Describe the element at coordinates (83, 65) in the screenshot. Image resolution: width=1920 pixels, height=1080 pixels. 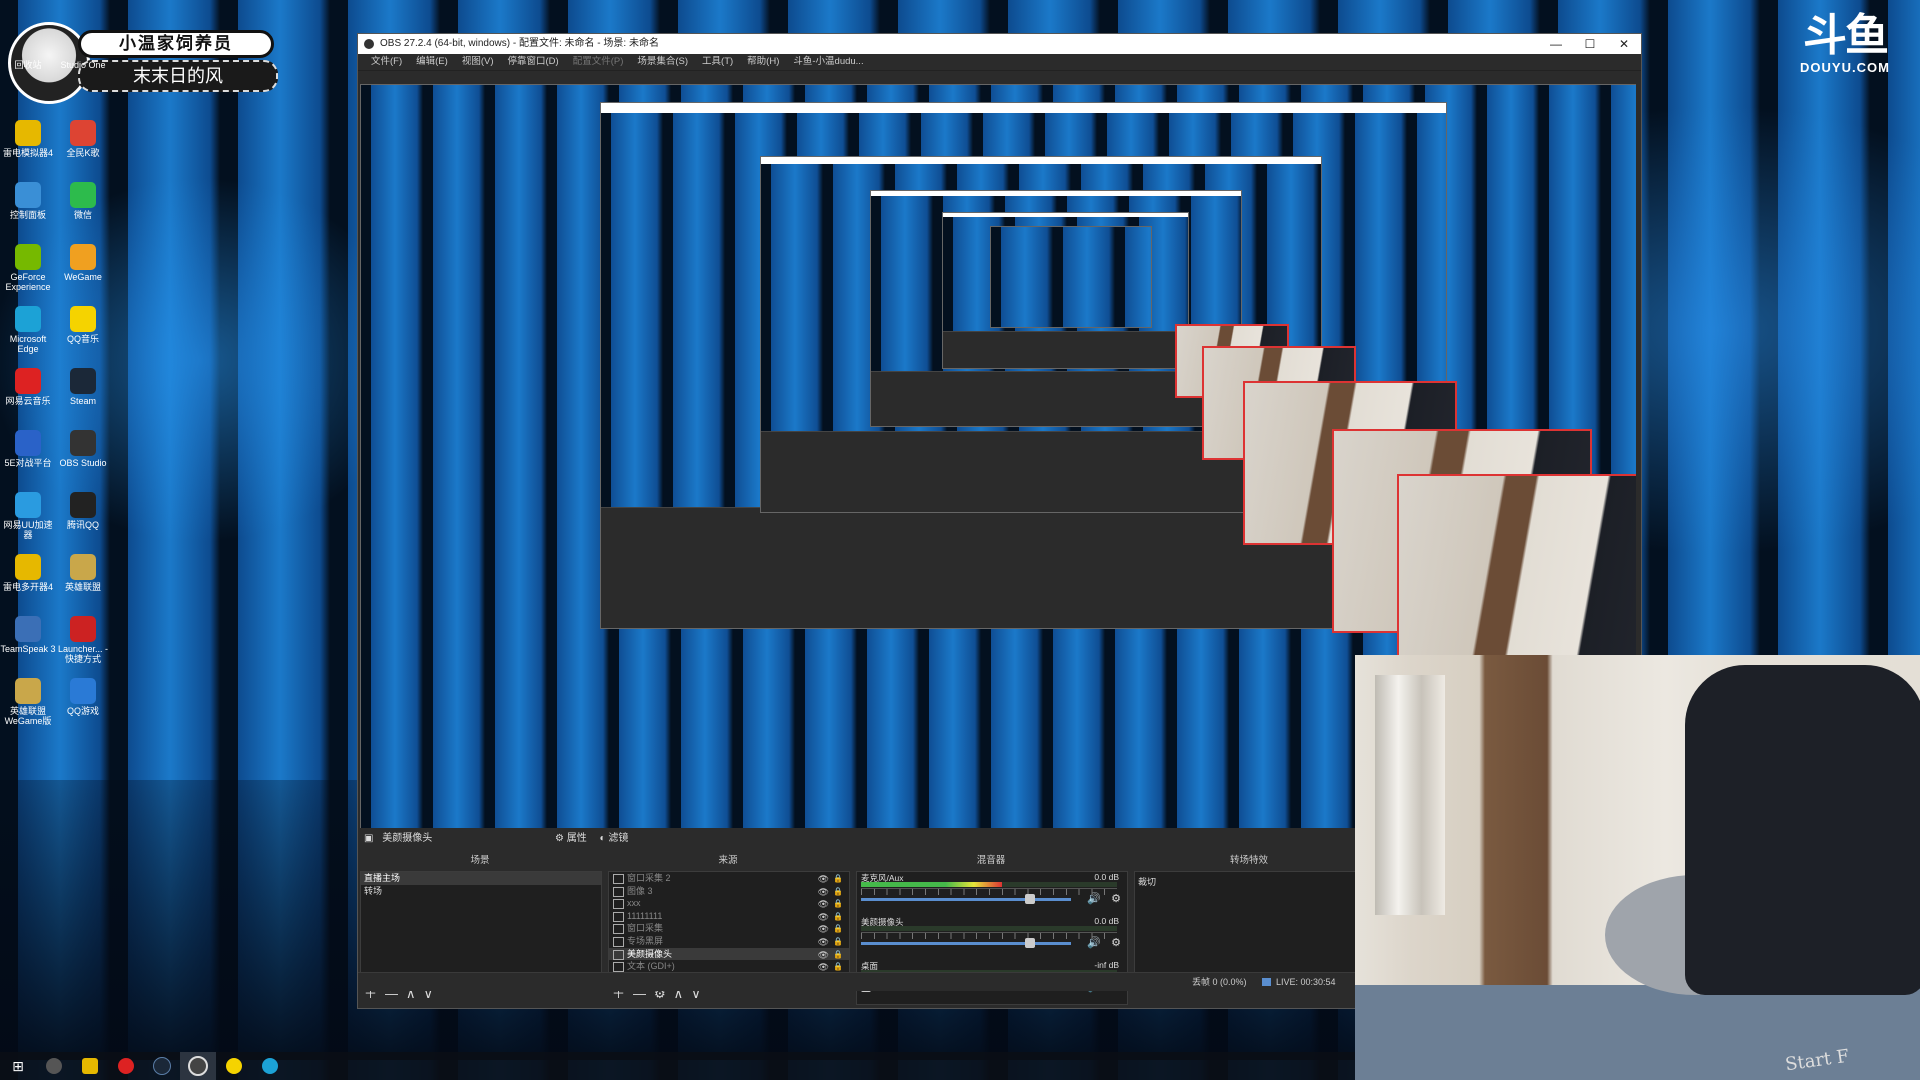
I see `desktop-icon-studio-one: Studio One` at that location.